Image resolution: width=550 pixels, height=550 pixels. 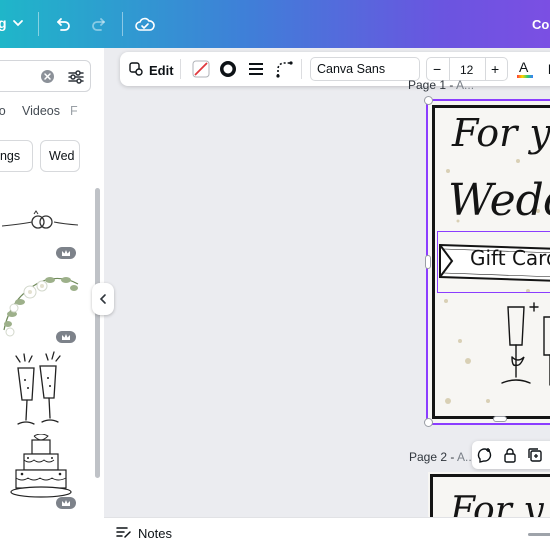 I want to click on tab-more: F, so click(x=74, y=111).